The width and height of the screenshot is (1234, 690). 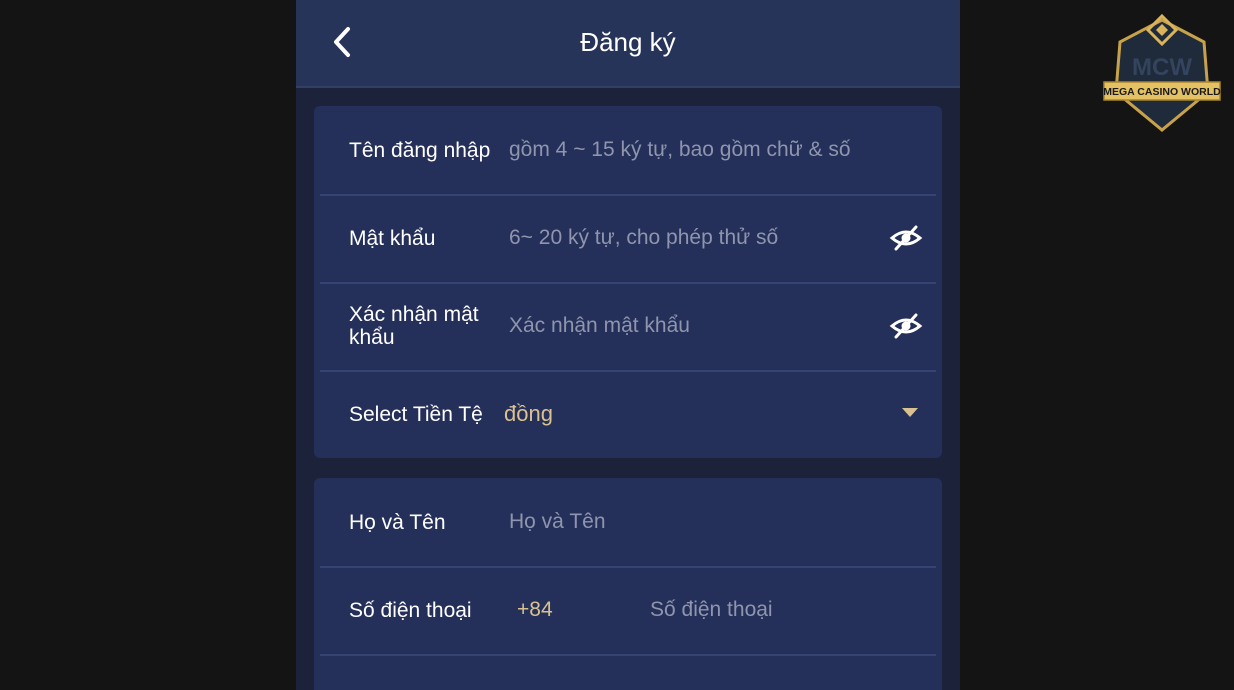 What do you see at coordinates (691, 150) in the screenshot?
I see `username-input: gồm 4 ~ 15 ký tự, bao gồm chữ & số` at bounding box center [691, 150].